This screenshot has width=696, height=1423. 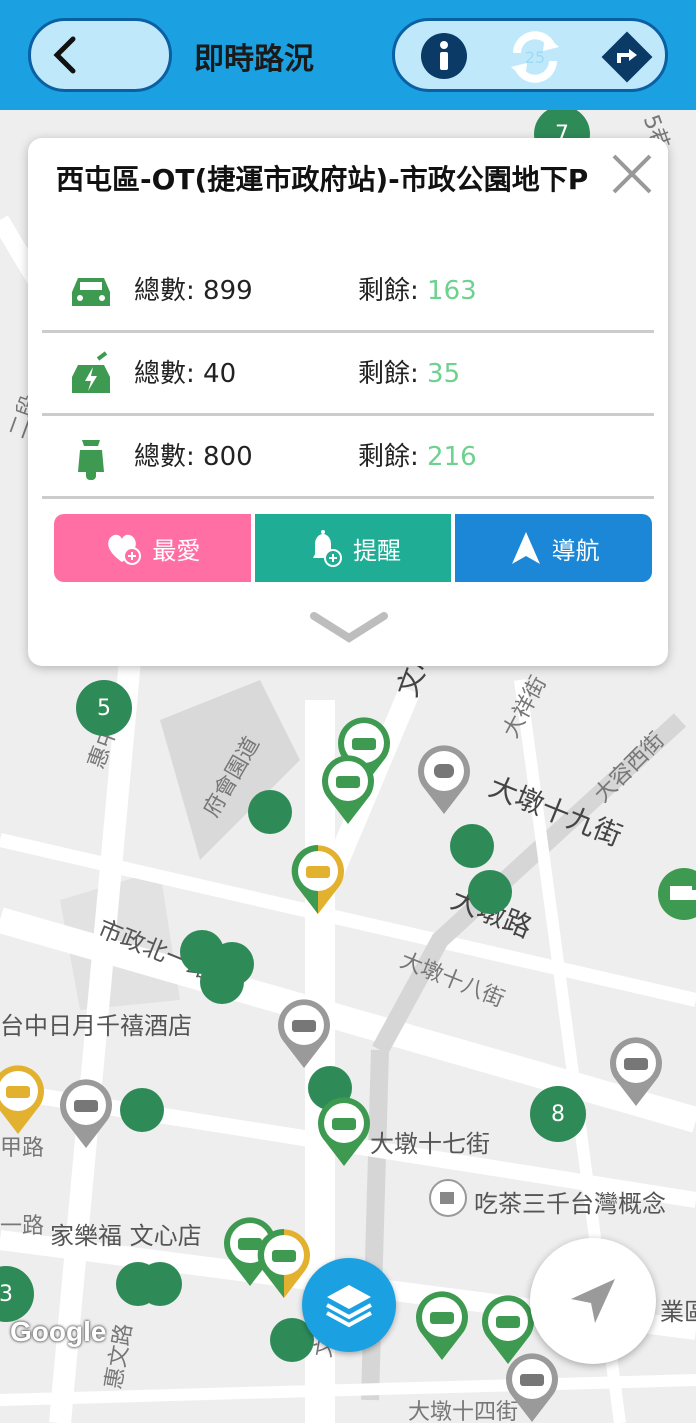 I want to click on parking-cluster: 5, so click(x=104, y=708).